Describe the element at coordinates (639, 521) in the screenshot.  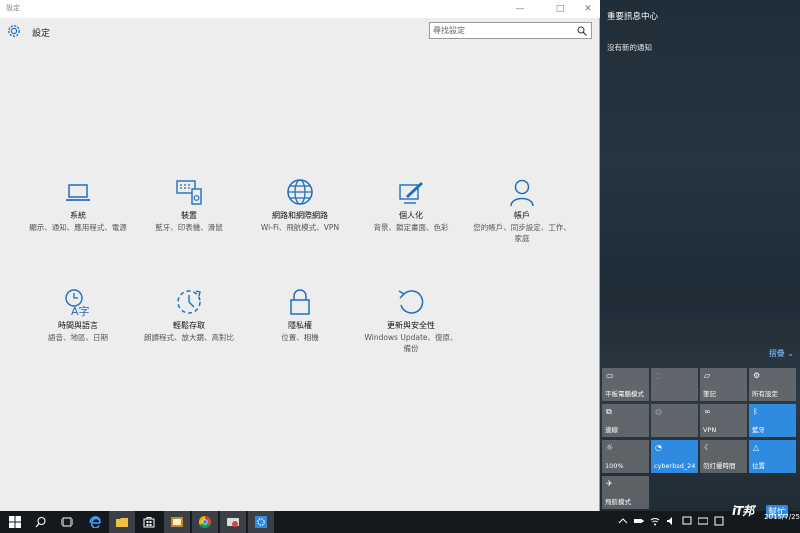
I see `battery-icon` at that location.